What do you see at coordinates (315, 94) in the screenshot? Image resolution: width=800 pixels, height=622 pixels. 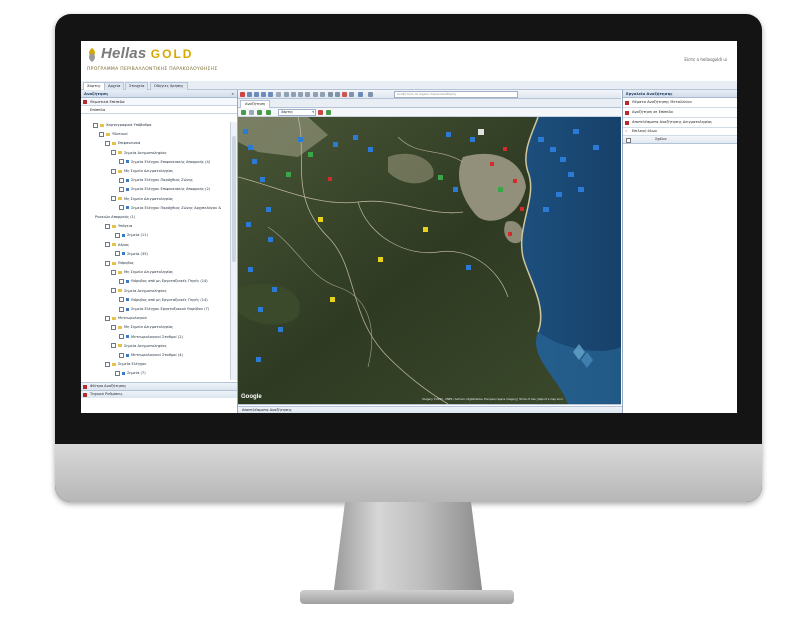 I see `measure-icon` at bounding box center [315, 94].